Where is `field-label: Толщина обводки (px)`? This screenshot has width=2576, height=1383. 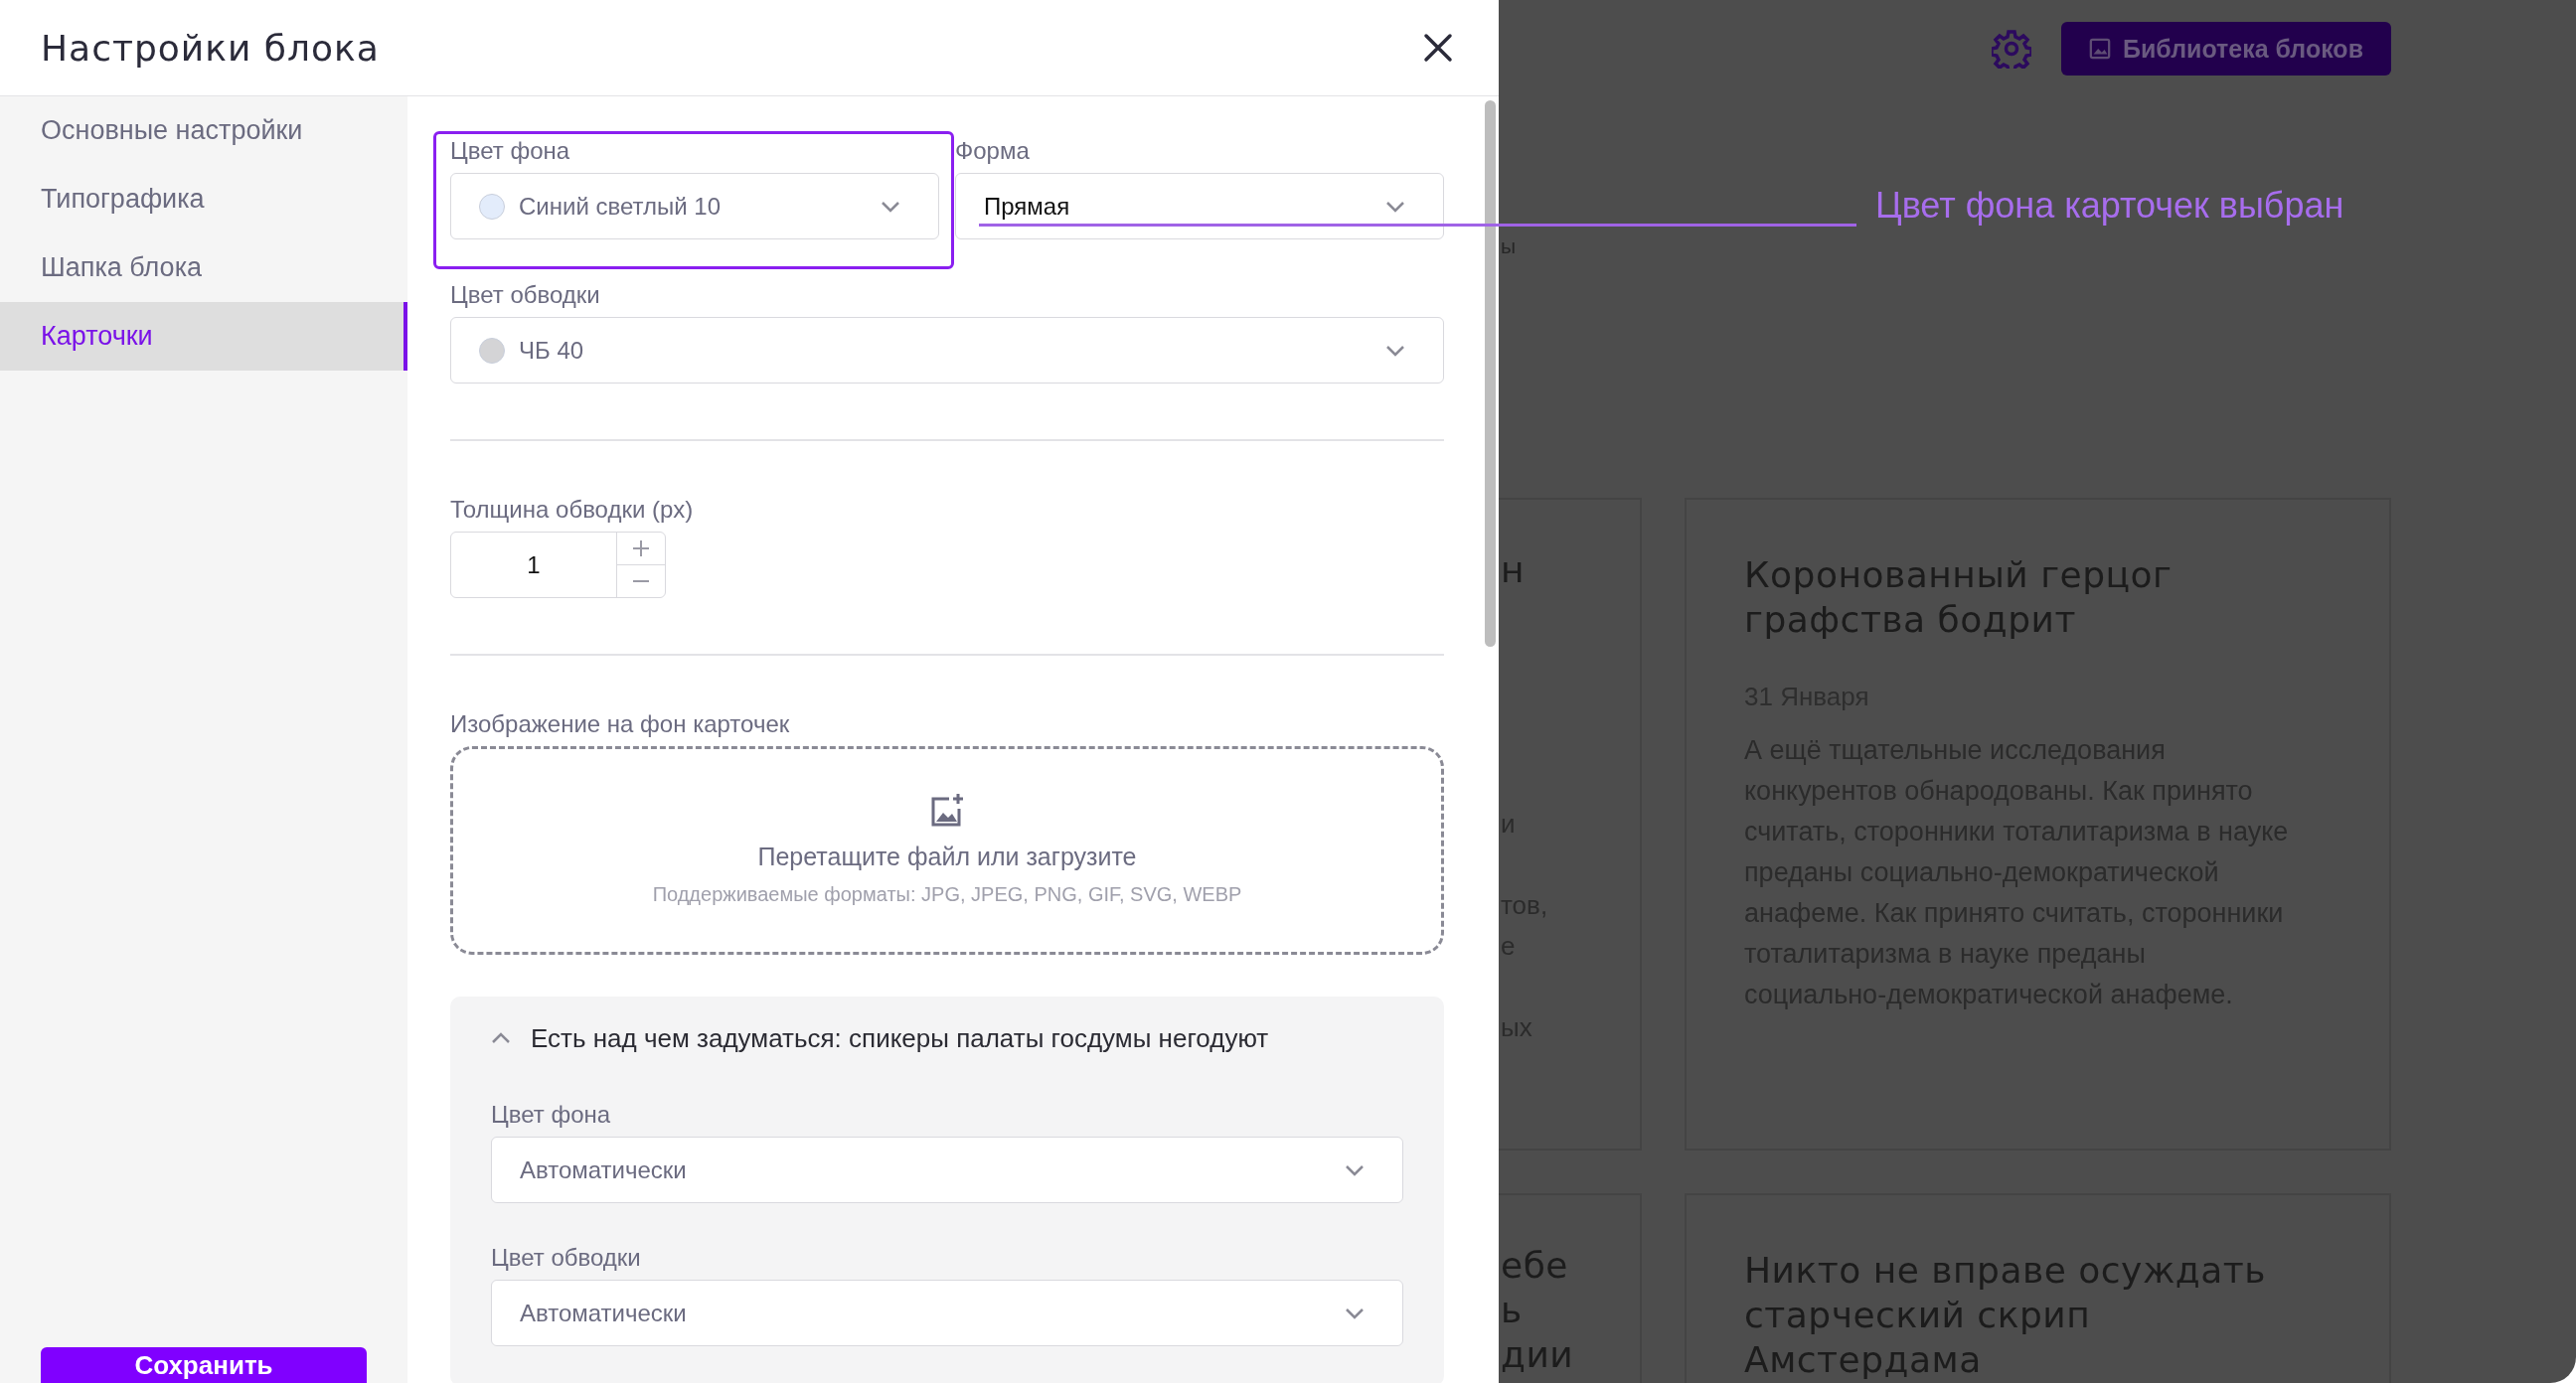 field-label: Толщина обводки (px) is located at coordinates (572, 510).